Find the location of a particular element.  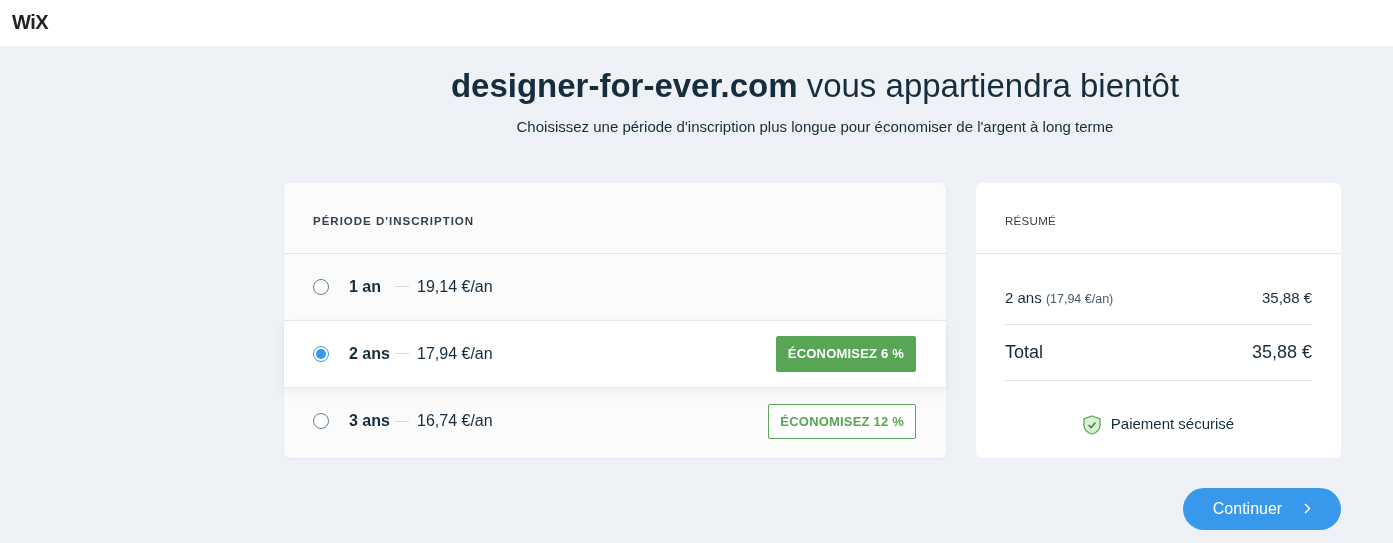

term-label: 3 ans is located at coordinates (370, 421).